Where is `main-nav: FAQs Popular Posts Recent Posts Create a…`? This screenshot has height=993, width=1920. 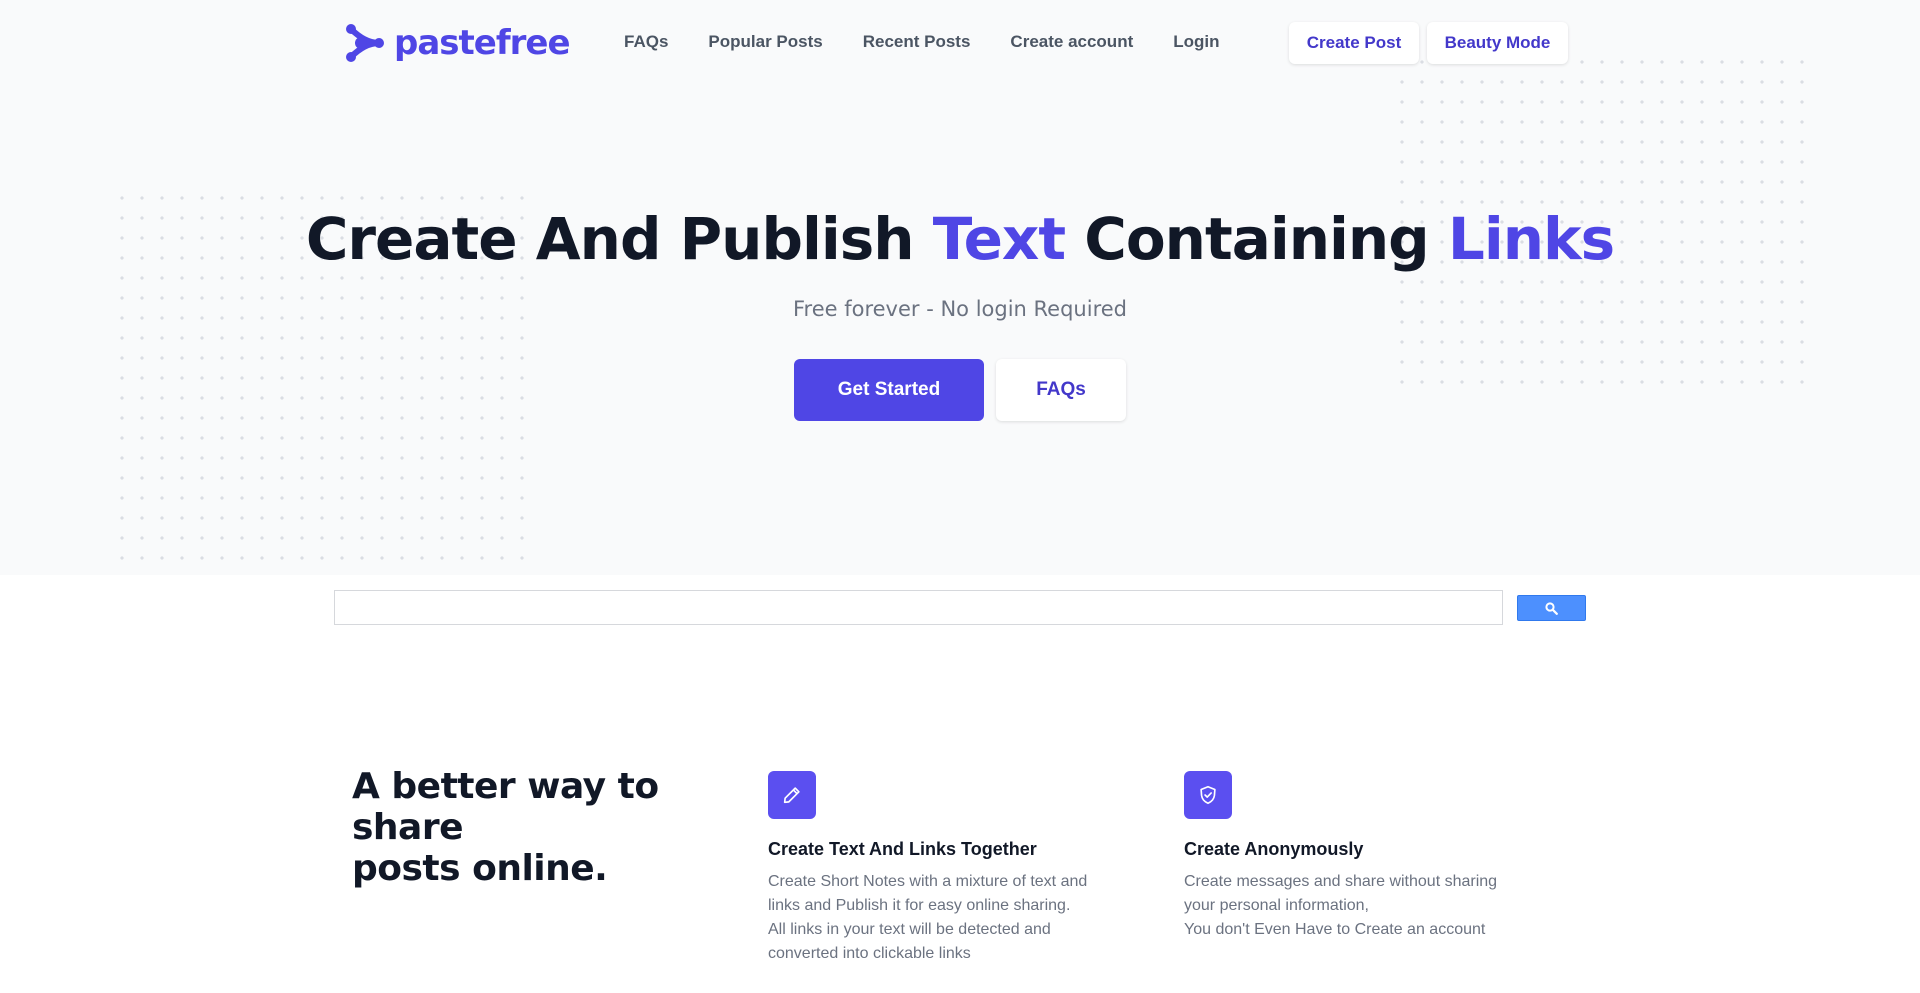
main-nav: FAQs Popular Posts Recent Posts Create a… is located at coordinates (922, 42).